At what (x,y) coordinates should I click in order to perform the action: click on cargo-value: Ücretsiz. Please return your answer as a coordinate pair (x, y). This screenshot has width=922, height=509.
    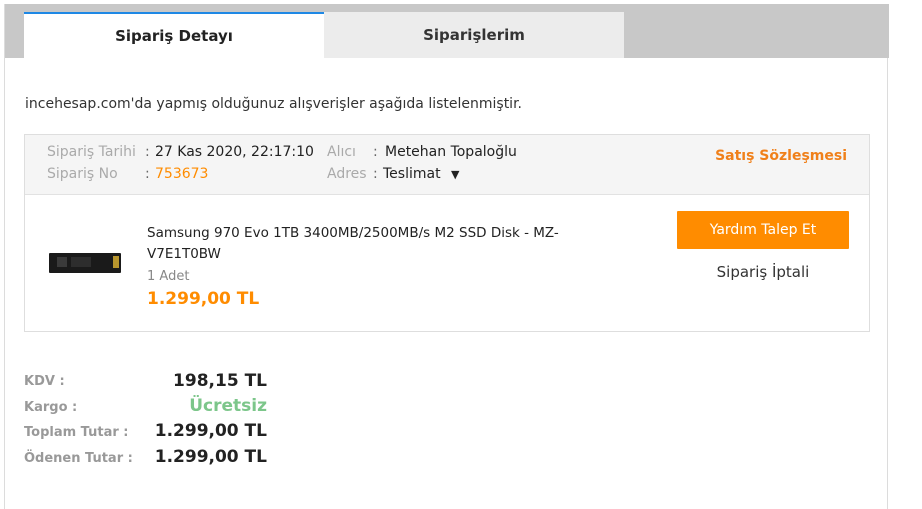
    Looking at the image, I should click on (228, 406).